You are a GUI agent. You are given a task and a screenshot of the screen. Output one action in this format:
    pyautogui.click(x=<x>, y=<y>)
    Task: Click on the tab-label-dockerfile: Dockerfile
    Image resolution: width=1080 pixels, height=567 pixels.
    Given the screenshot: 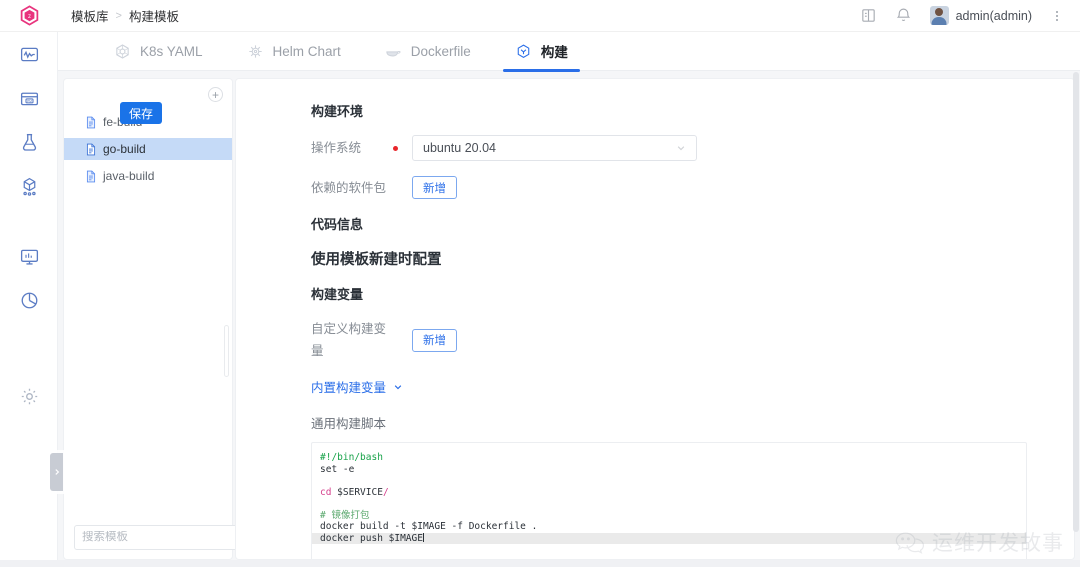 What is the action you would take?
    pyautogui.click(x=440, y=51)
    